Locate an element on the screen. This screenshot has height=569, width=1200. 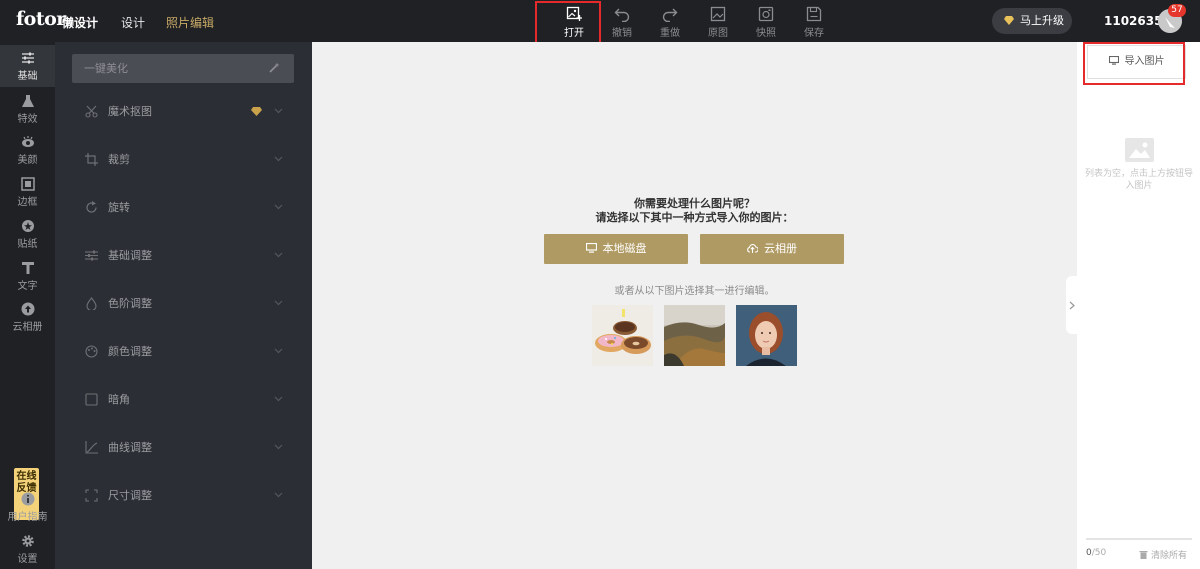
sample-image-portrait is located at coordinates (766, 335).